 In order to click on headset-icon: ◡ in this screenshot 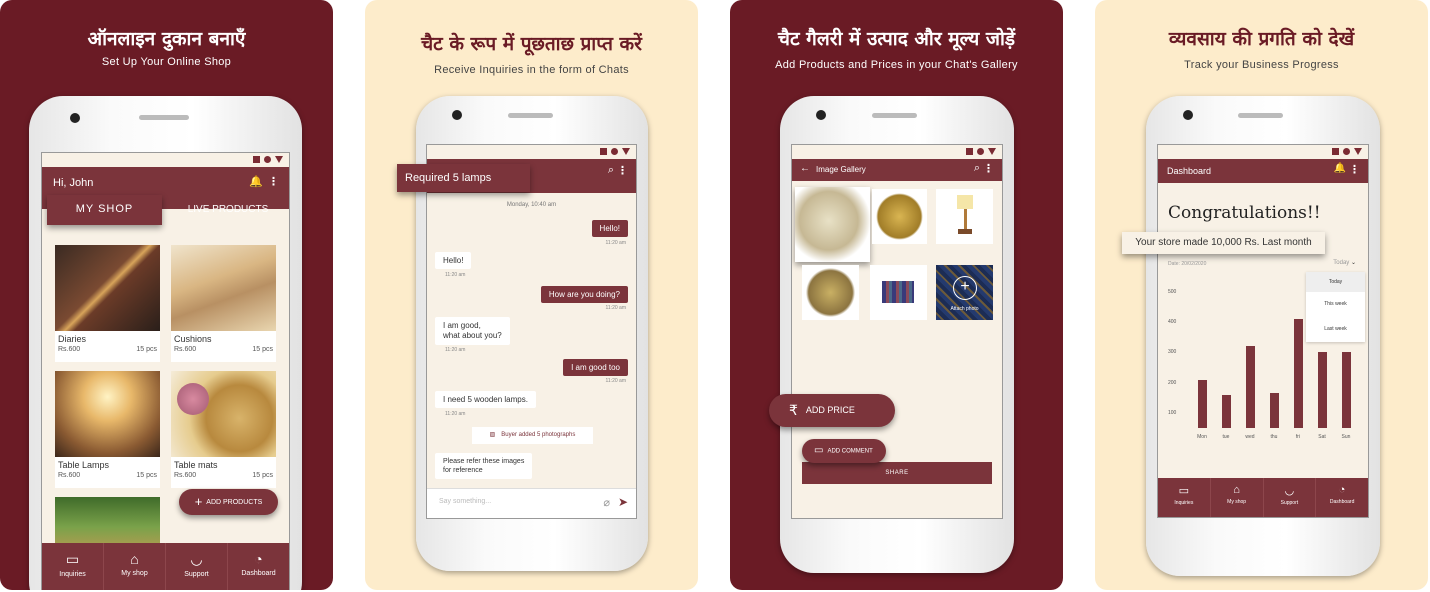, I will do `click(1289, 491)`.